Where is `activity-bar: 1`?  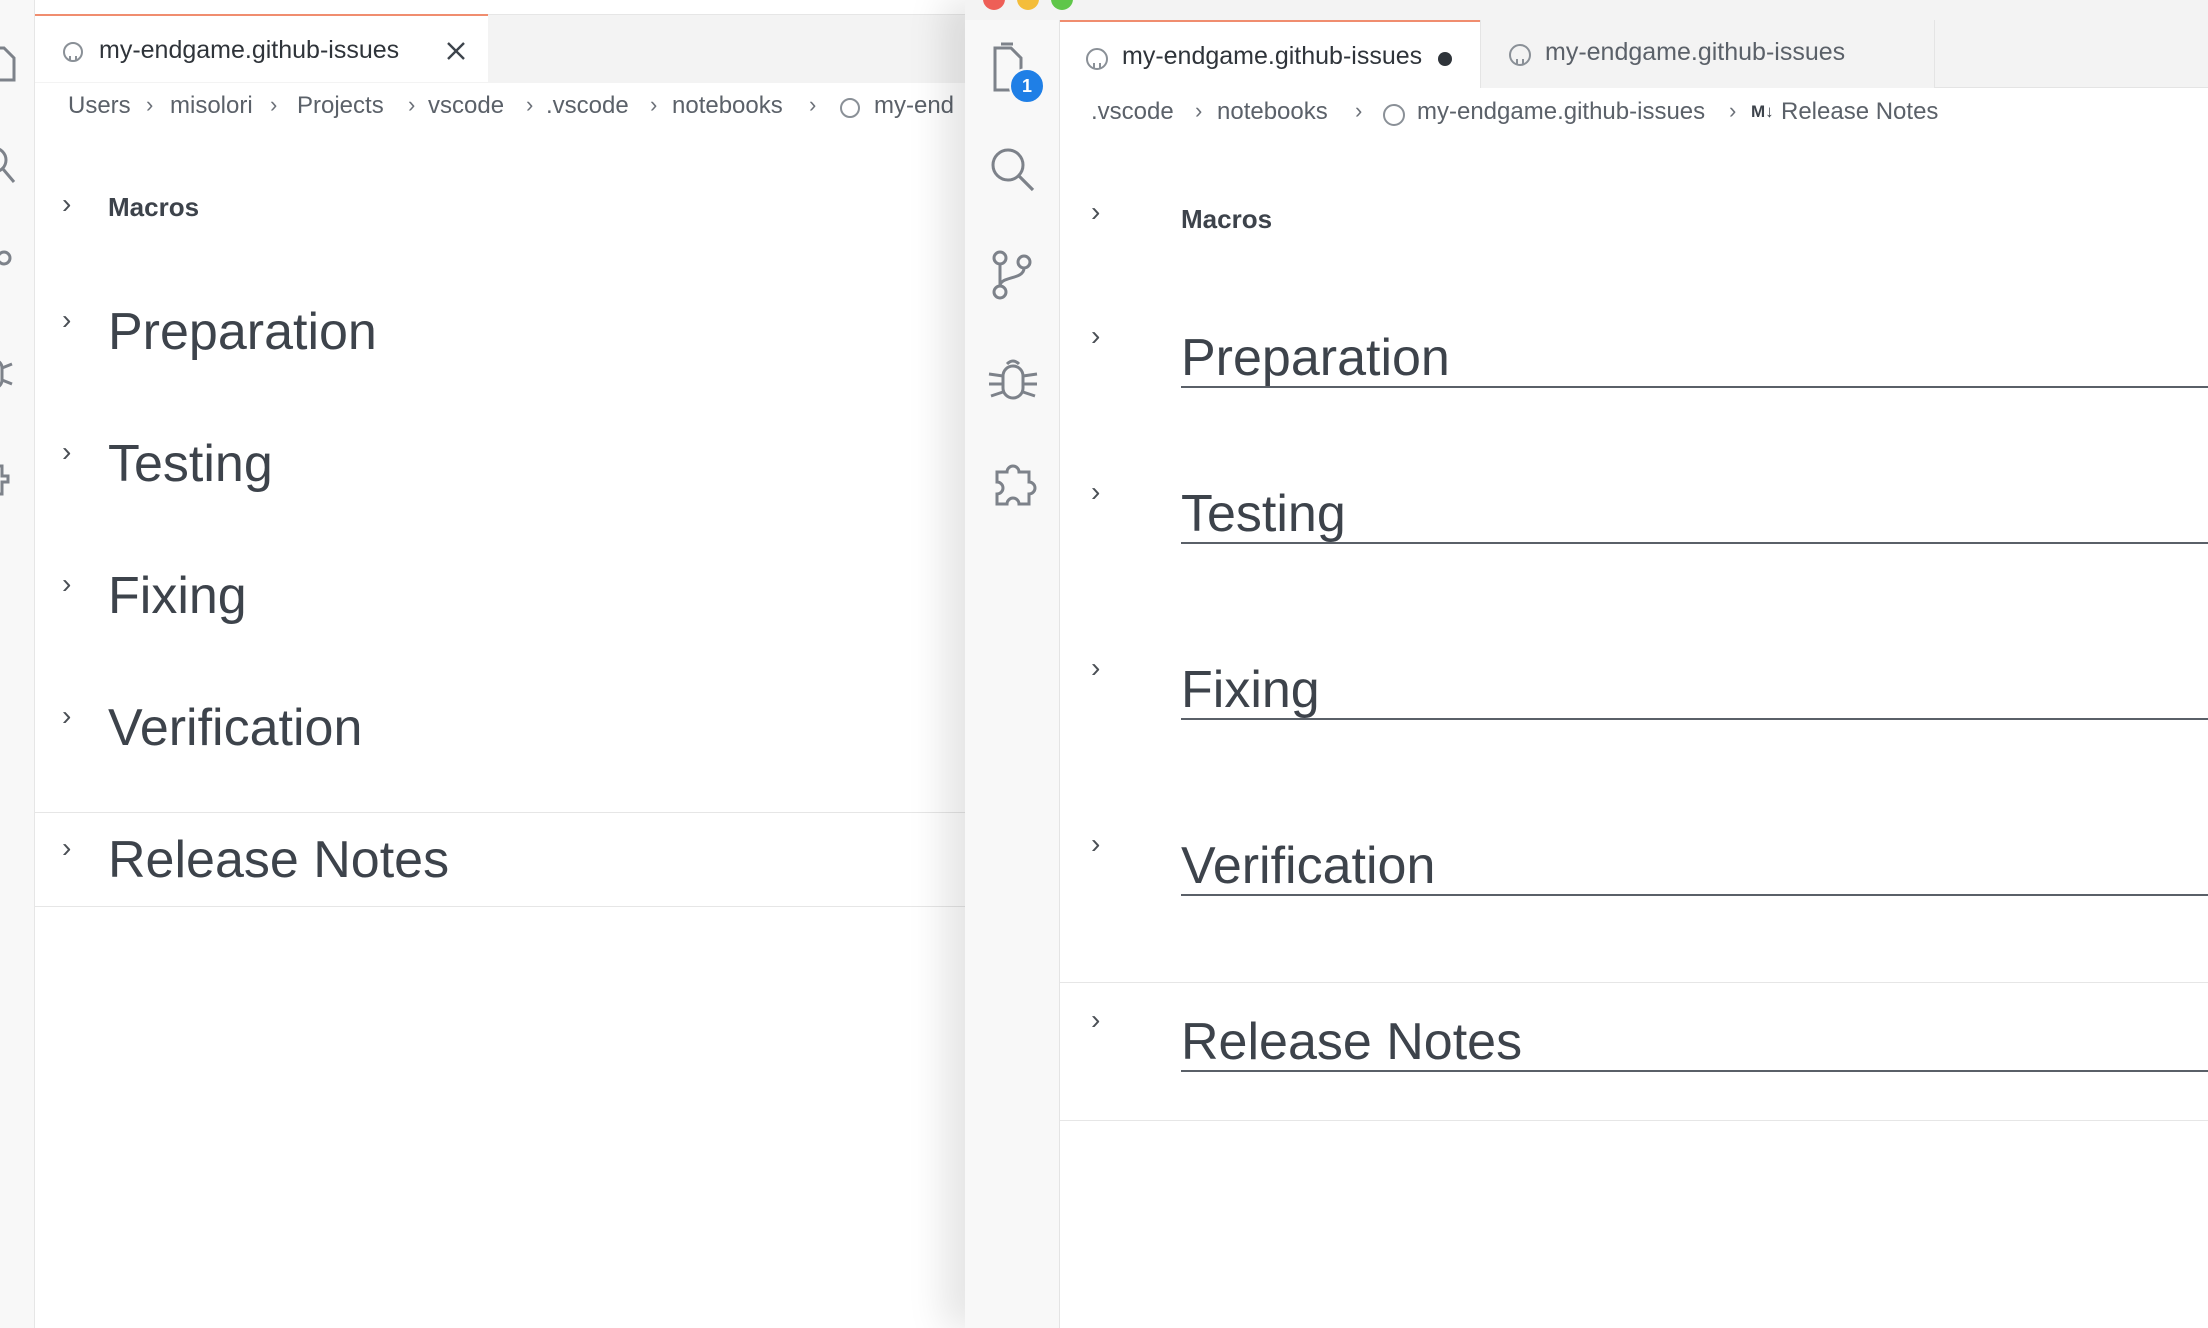
activity-bar: 1 is located at coordinates (1012, 674).